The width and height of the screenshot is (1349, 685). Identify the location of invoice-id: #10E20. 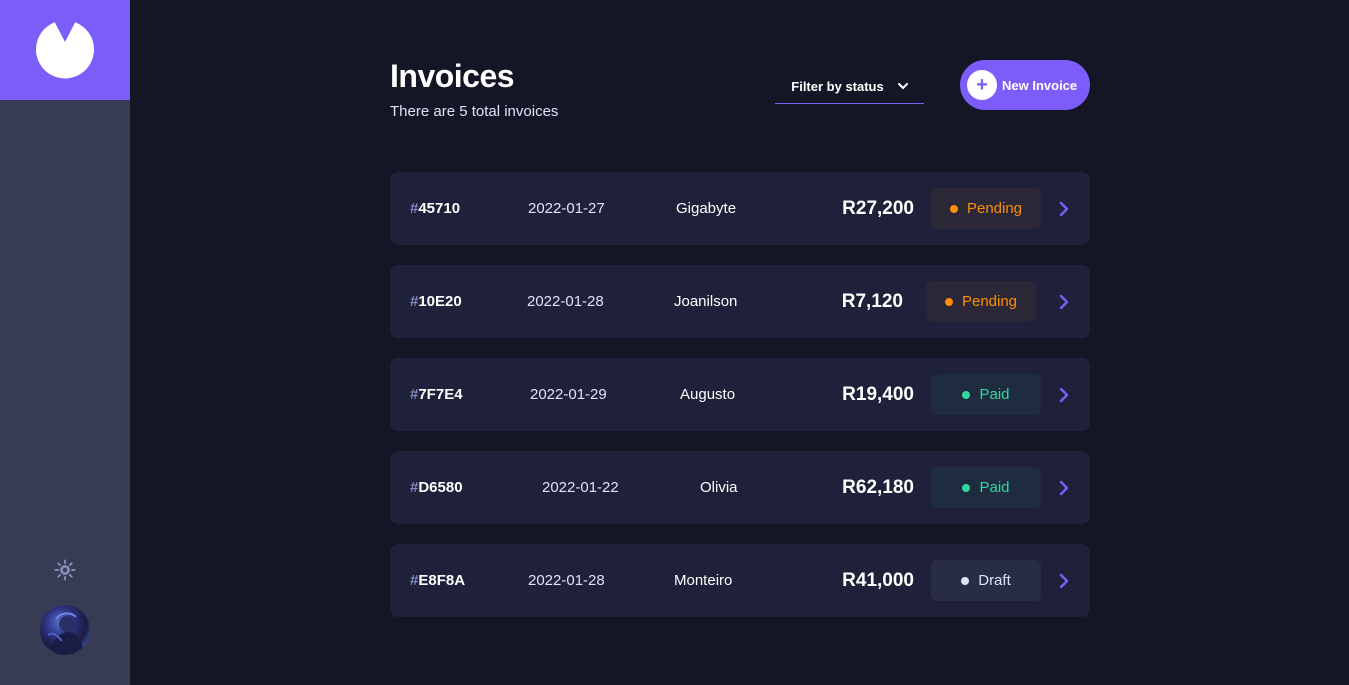
(436, 301).